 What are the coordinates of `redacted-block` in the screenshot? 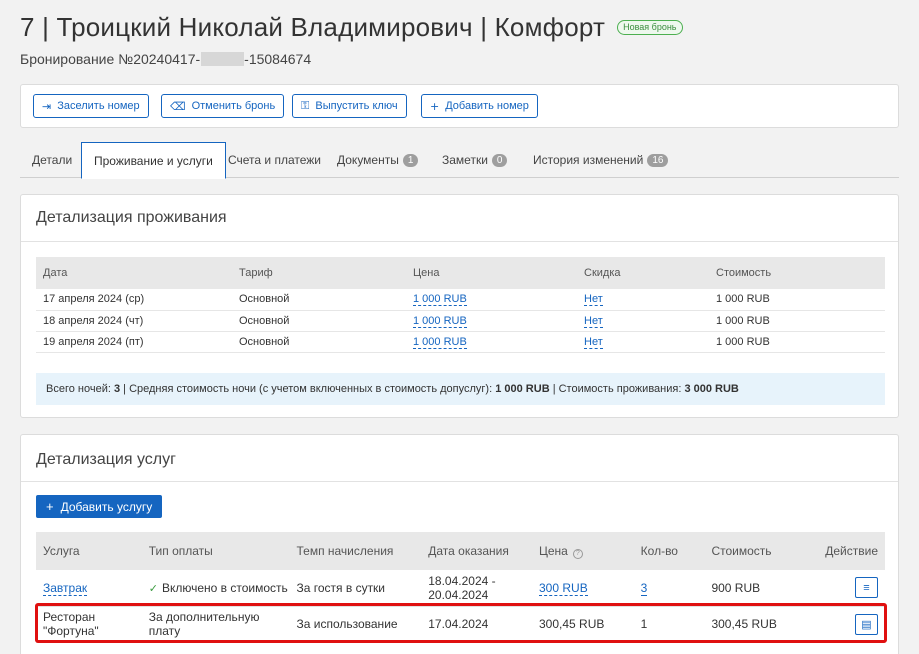 It's located at (223, 59).